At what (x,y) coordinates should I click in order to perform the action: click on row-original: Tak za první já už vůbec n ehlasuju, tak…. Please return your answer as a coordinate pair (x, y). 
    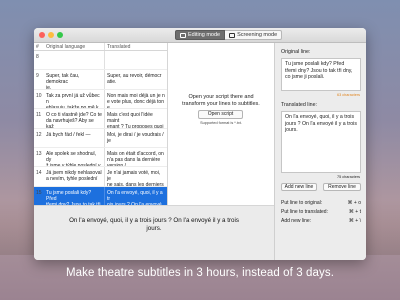
    Looking at the image, I should click on (74, 99).